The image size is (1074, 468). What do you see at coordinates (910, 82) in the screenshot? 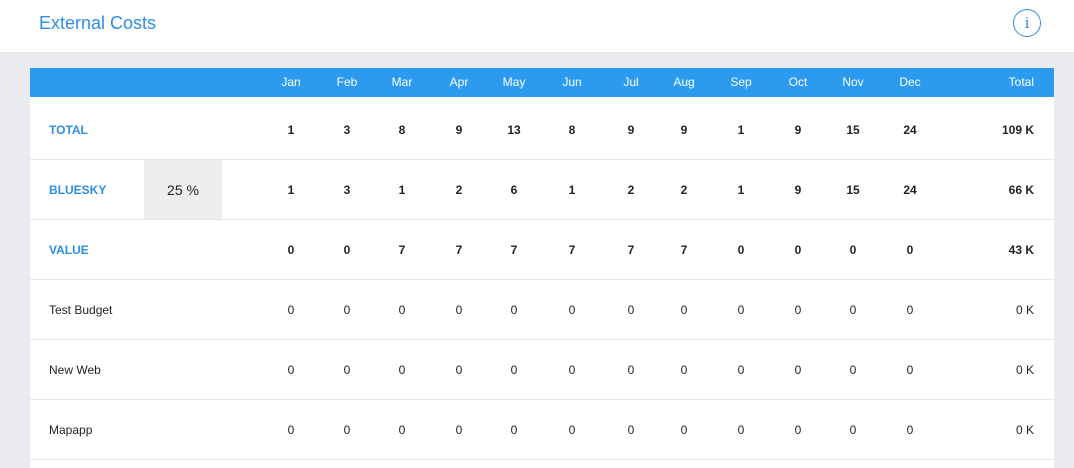
I see `column-header-dec: Dec` at bounding box center [910, 82].